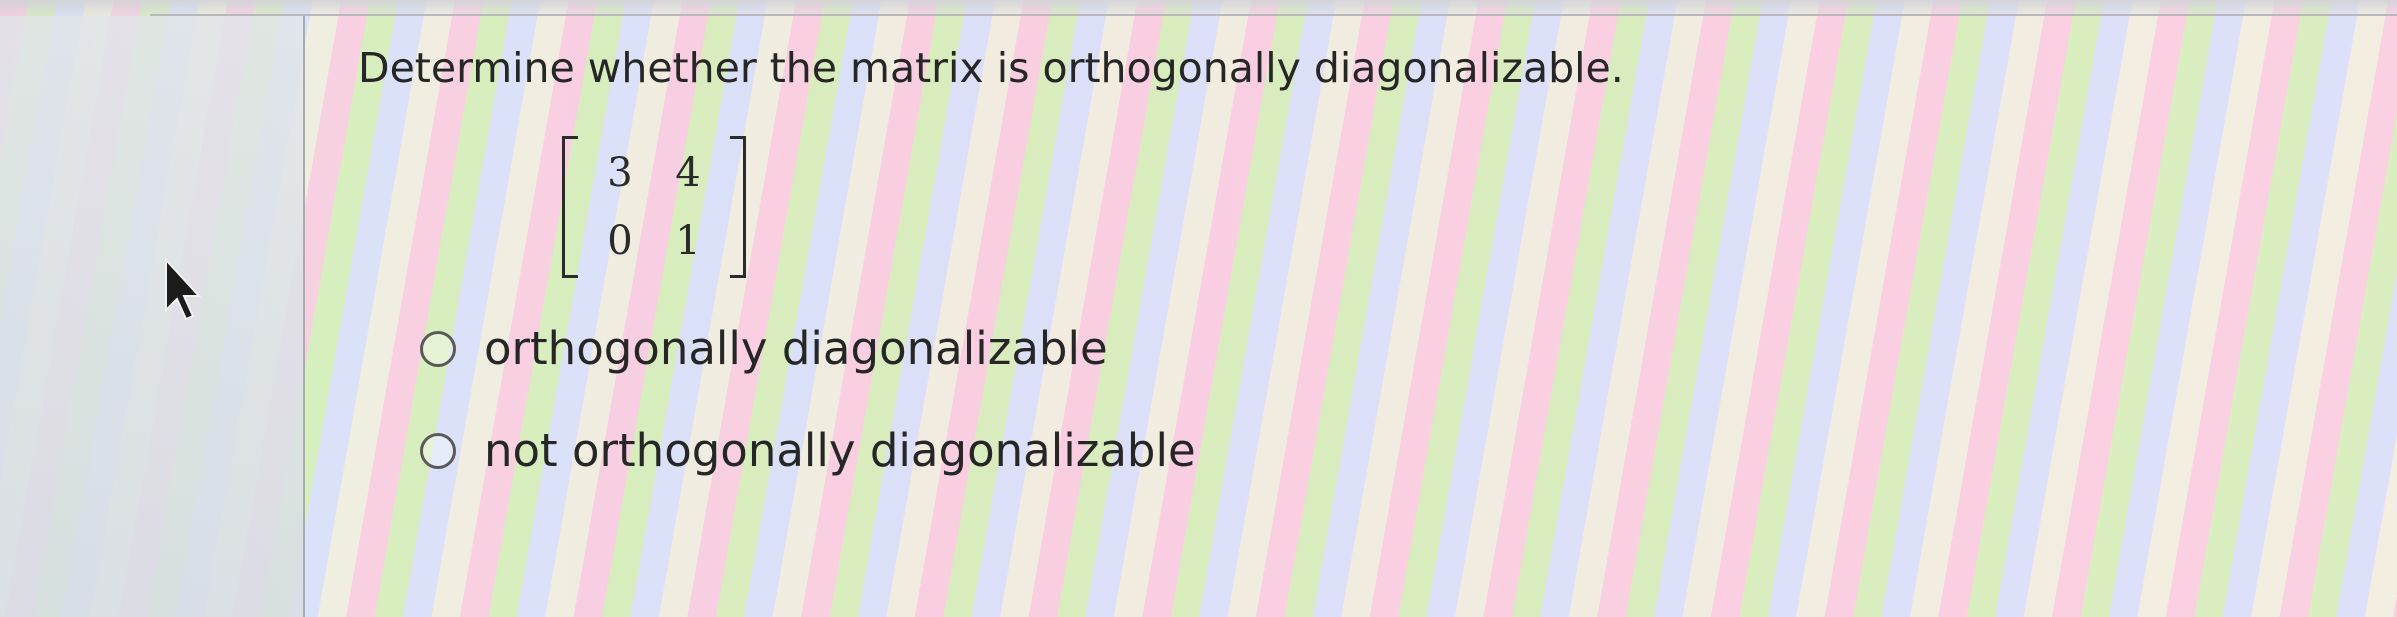 The width and height of the screenshot is (2397, 617). I want to click on answer-option-label: not orthogonally diagonalizable, so click(840, 450).